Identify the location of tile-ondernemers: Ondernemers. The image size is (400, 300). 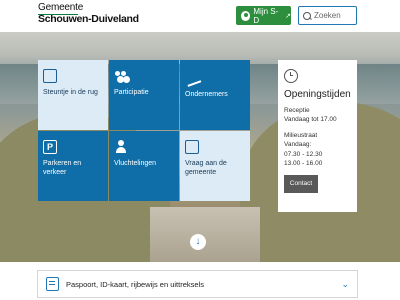
(215, 95).